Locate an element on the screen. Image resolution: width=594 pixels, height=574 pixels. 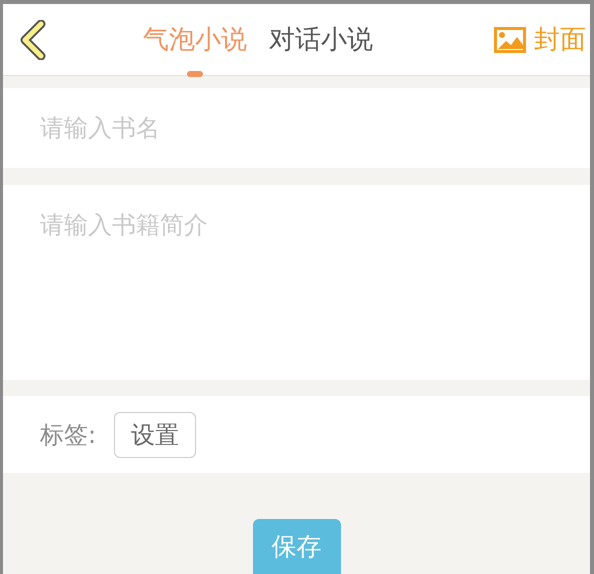
tag-settings-button: 设置 is located at coordinates (155, 435).